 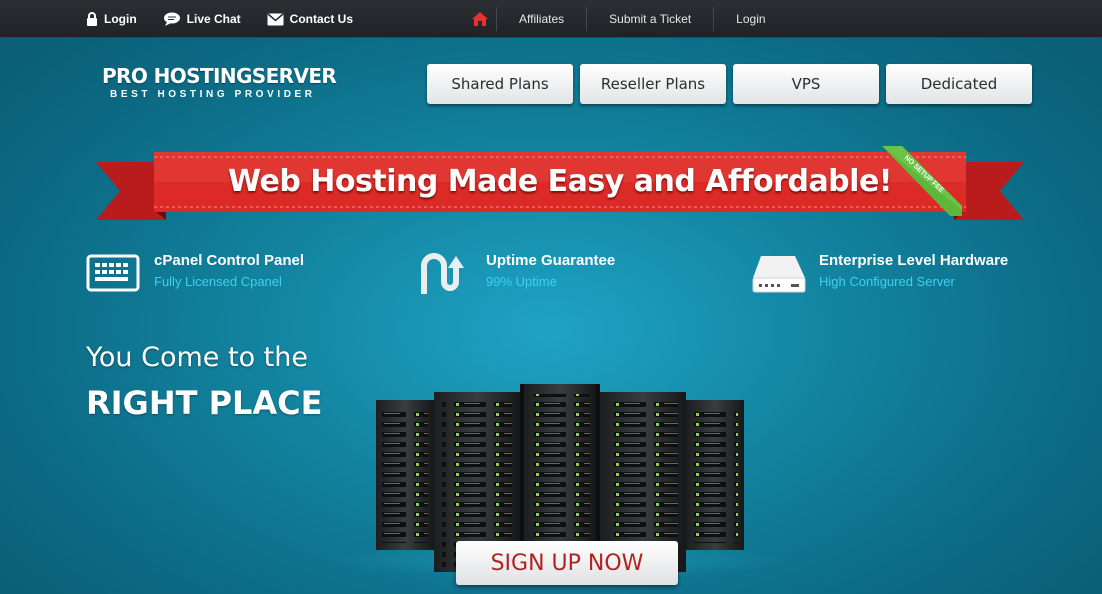 What do you see at coordinates (113, 273) in the screenshot?
I see `keyboard-icon` at bounding box center [113, 273].